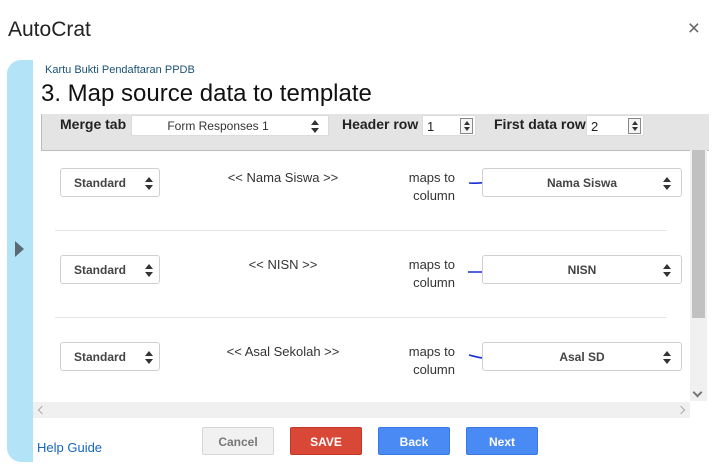 The height and width of the screenshot is (474, 718). I want to click on header-row-value: 1, so click(431, 126).